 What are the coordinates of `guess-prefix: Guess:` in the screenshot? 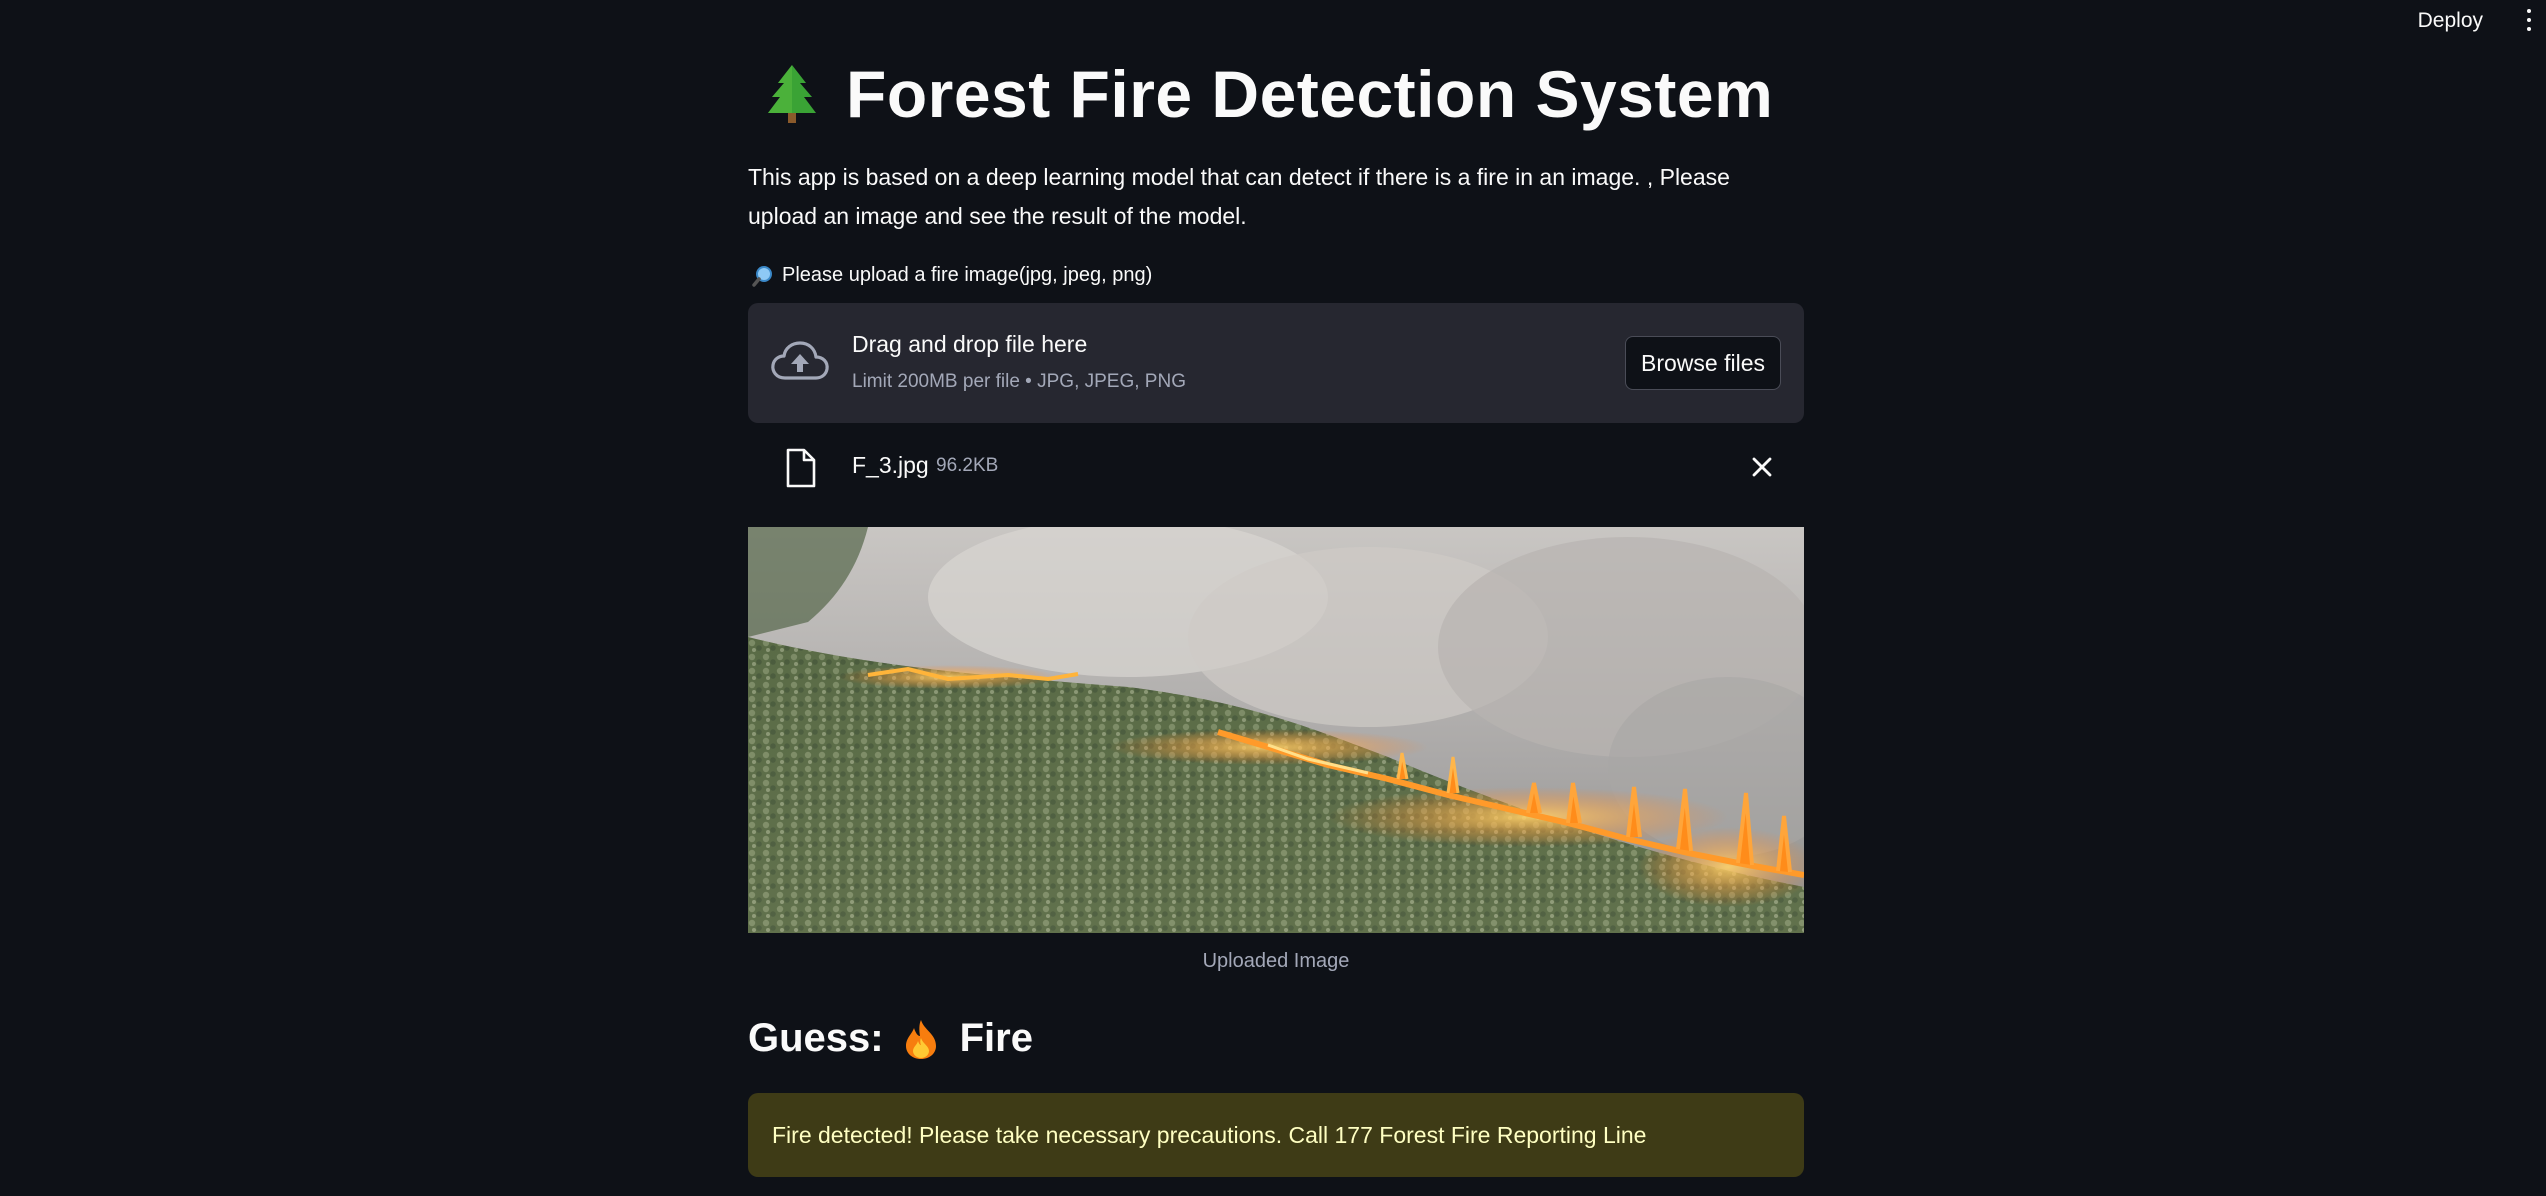 It's located at (816, 1038).